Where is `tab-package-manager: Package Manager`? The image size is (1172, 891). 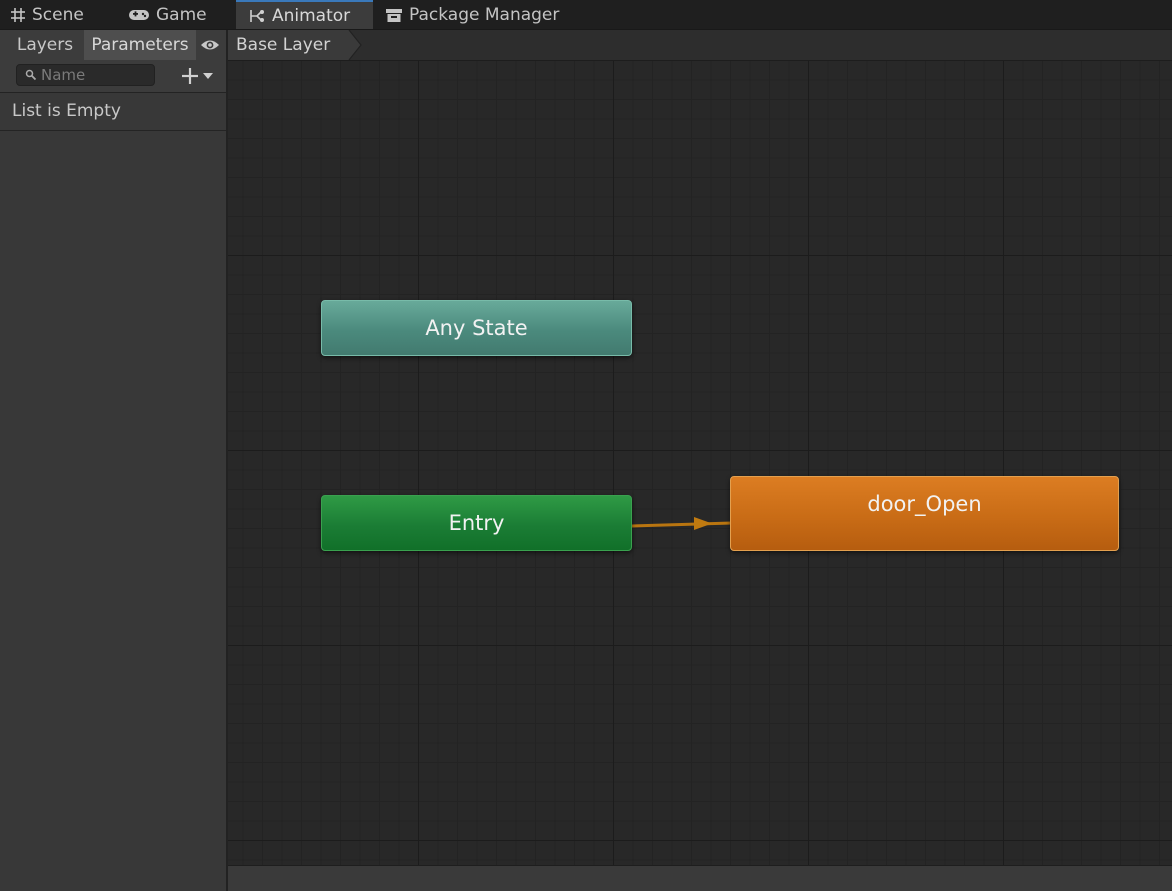
tab-package-manager: Package Manager is located at coordinates (485, 14).